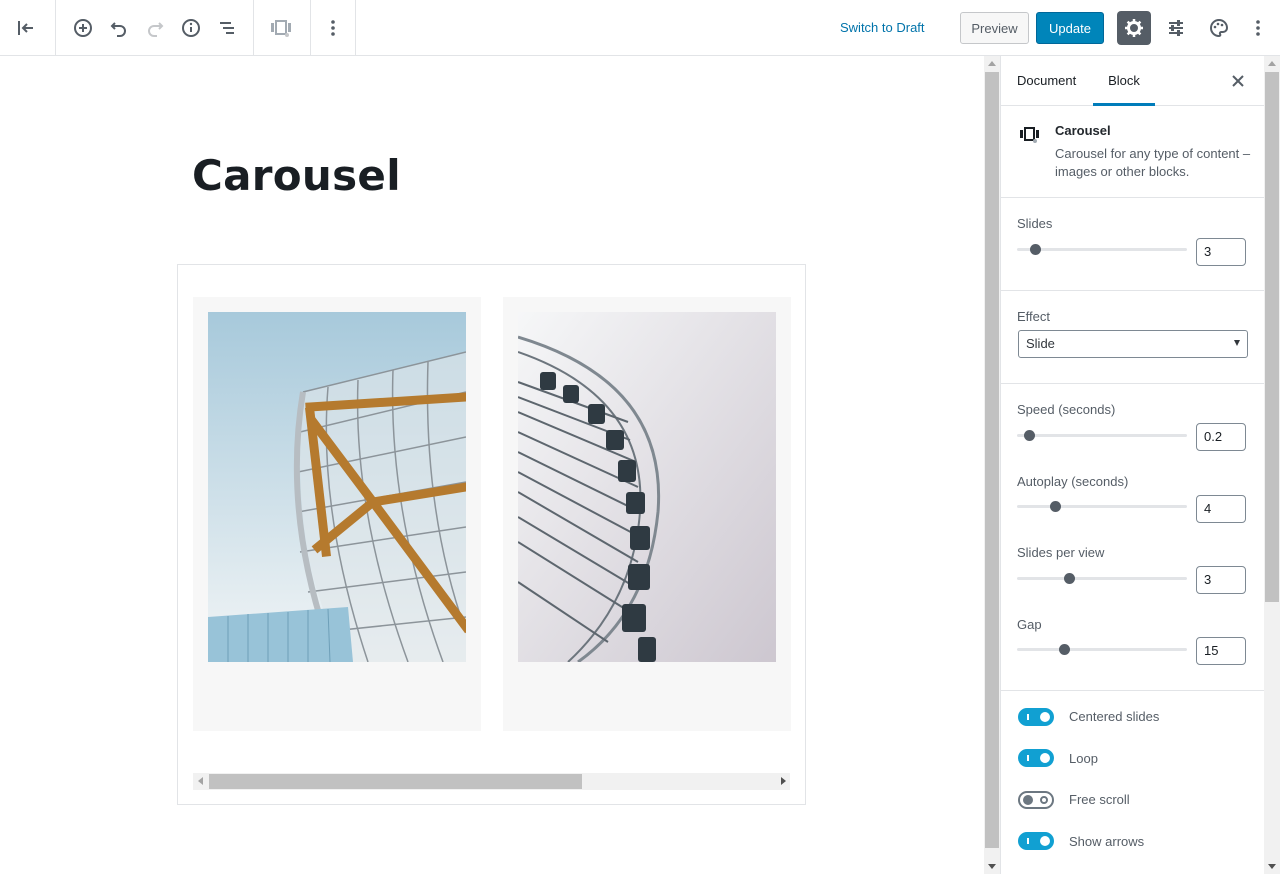 This screenshot has width=1280, height=874. I want to click on slide-image-ferris-wheel, so click(647, 487).